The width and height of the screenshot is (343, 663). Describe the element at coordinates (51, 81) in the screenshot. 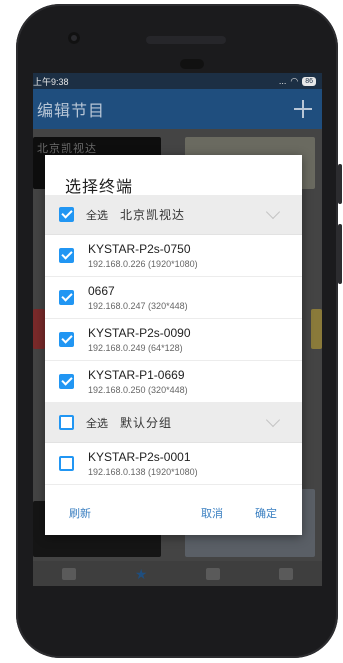

I see `status-time: 上午9:38` at that location.